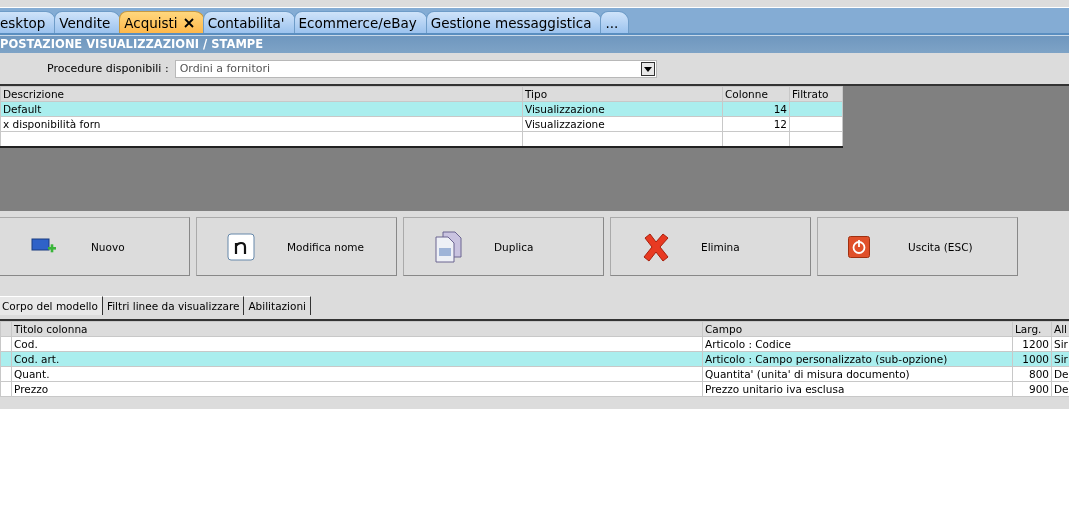  Describe the element at coordinates (710, 246) in the screenshot. I see `action-button: Elimina` at that location.